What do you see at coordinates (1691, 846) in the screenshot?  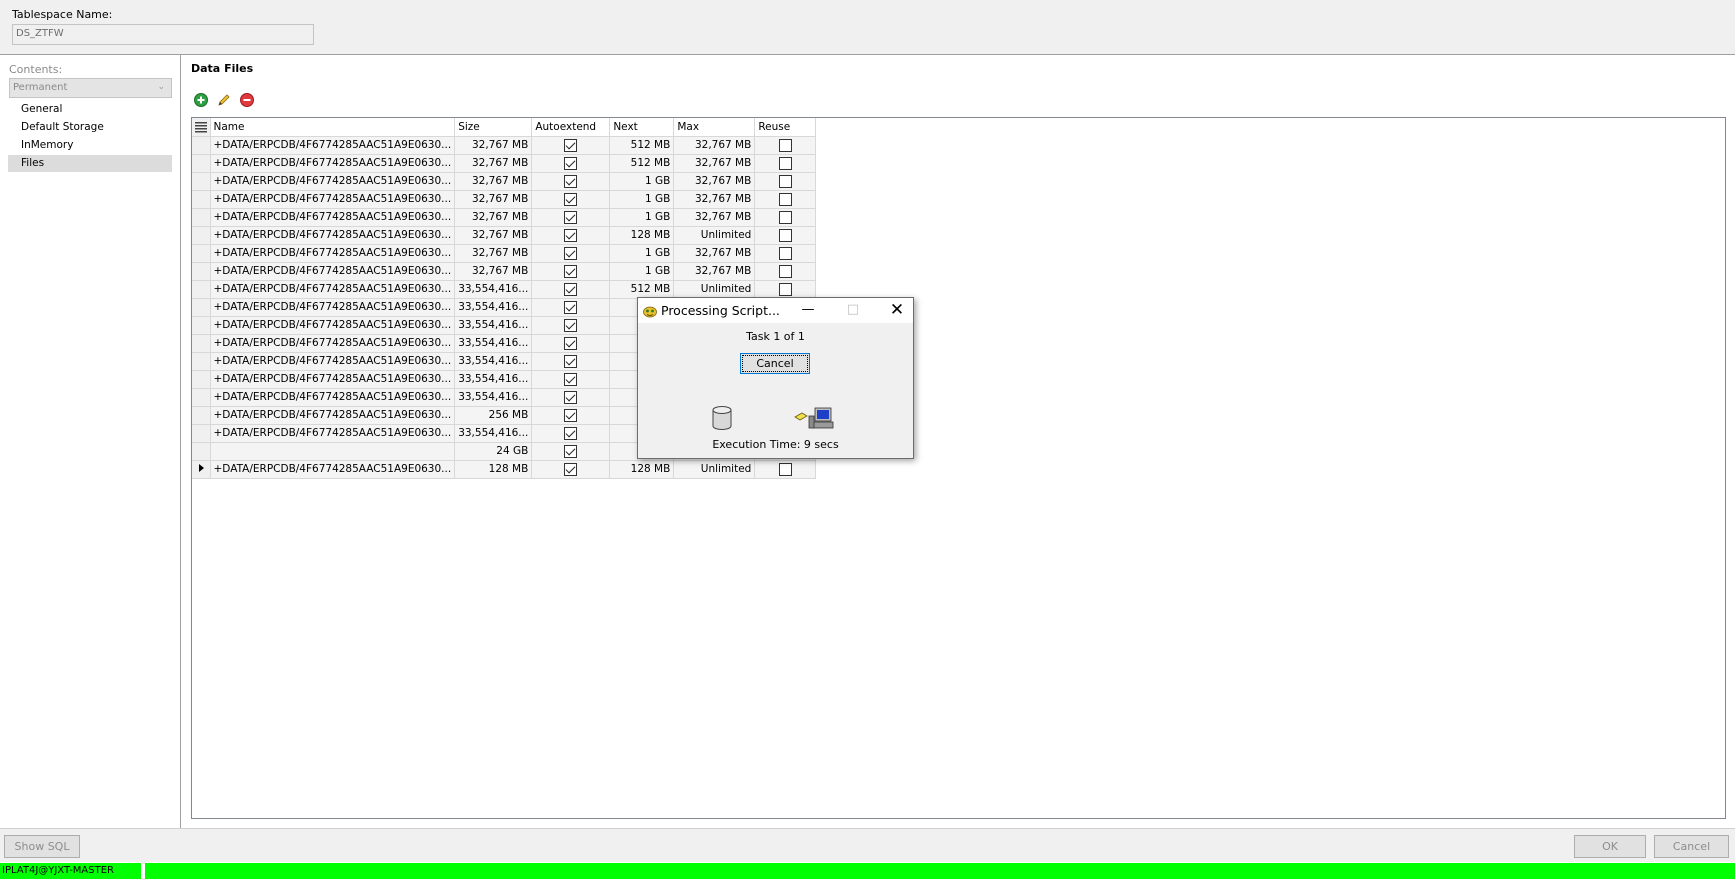 I see `cancel-button: Cancel` at bounding box center [1691, 846].